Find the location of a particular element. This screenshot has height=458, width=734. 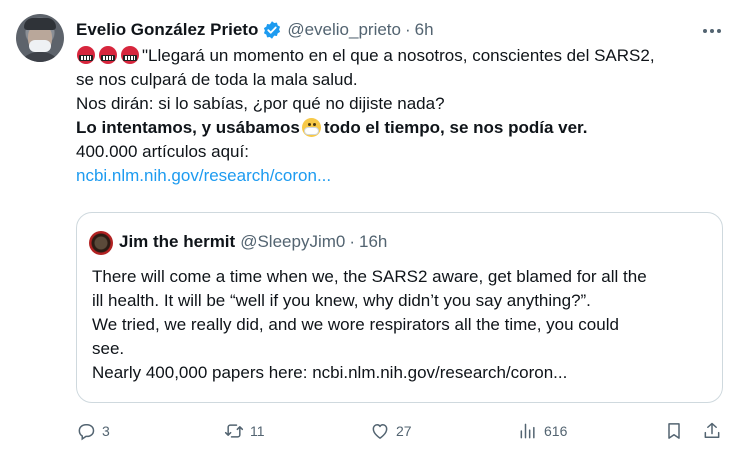

retweet-count: 11 is located at coordinates (257, 431).